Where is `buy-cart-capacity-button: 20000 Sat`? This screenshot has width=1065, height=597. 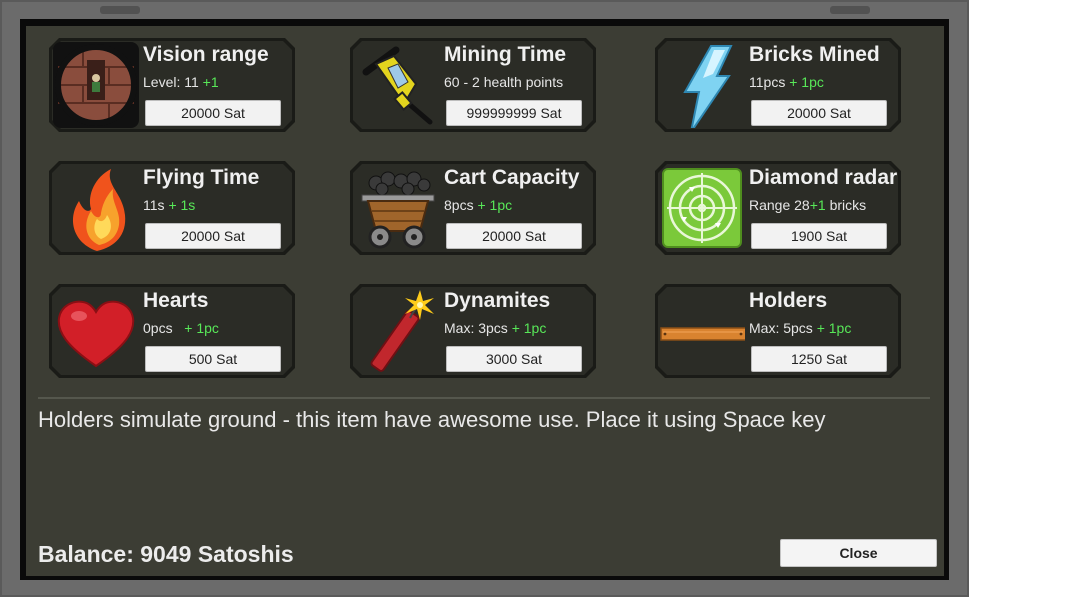 buy-cart-capacity-button: 20000 Sat is located at coordinates (514, 236).